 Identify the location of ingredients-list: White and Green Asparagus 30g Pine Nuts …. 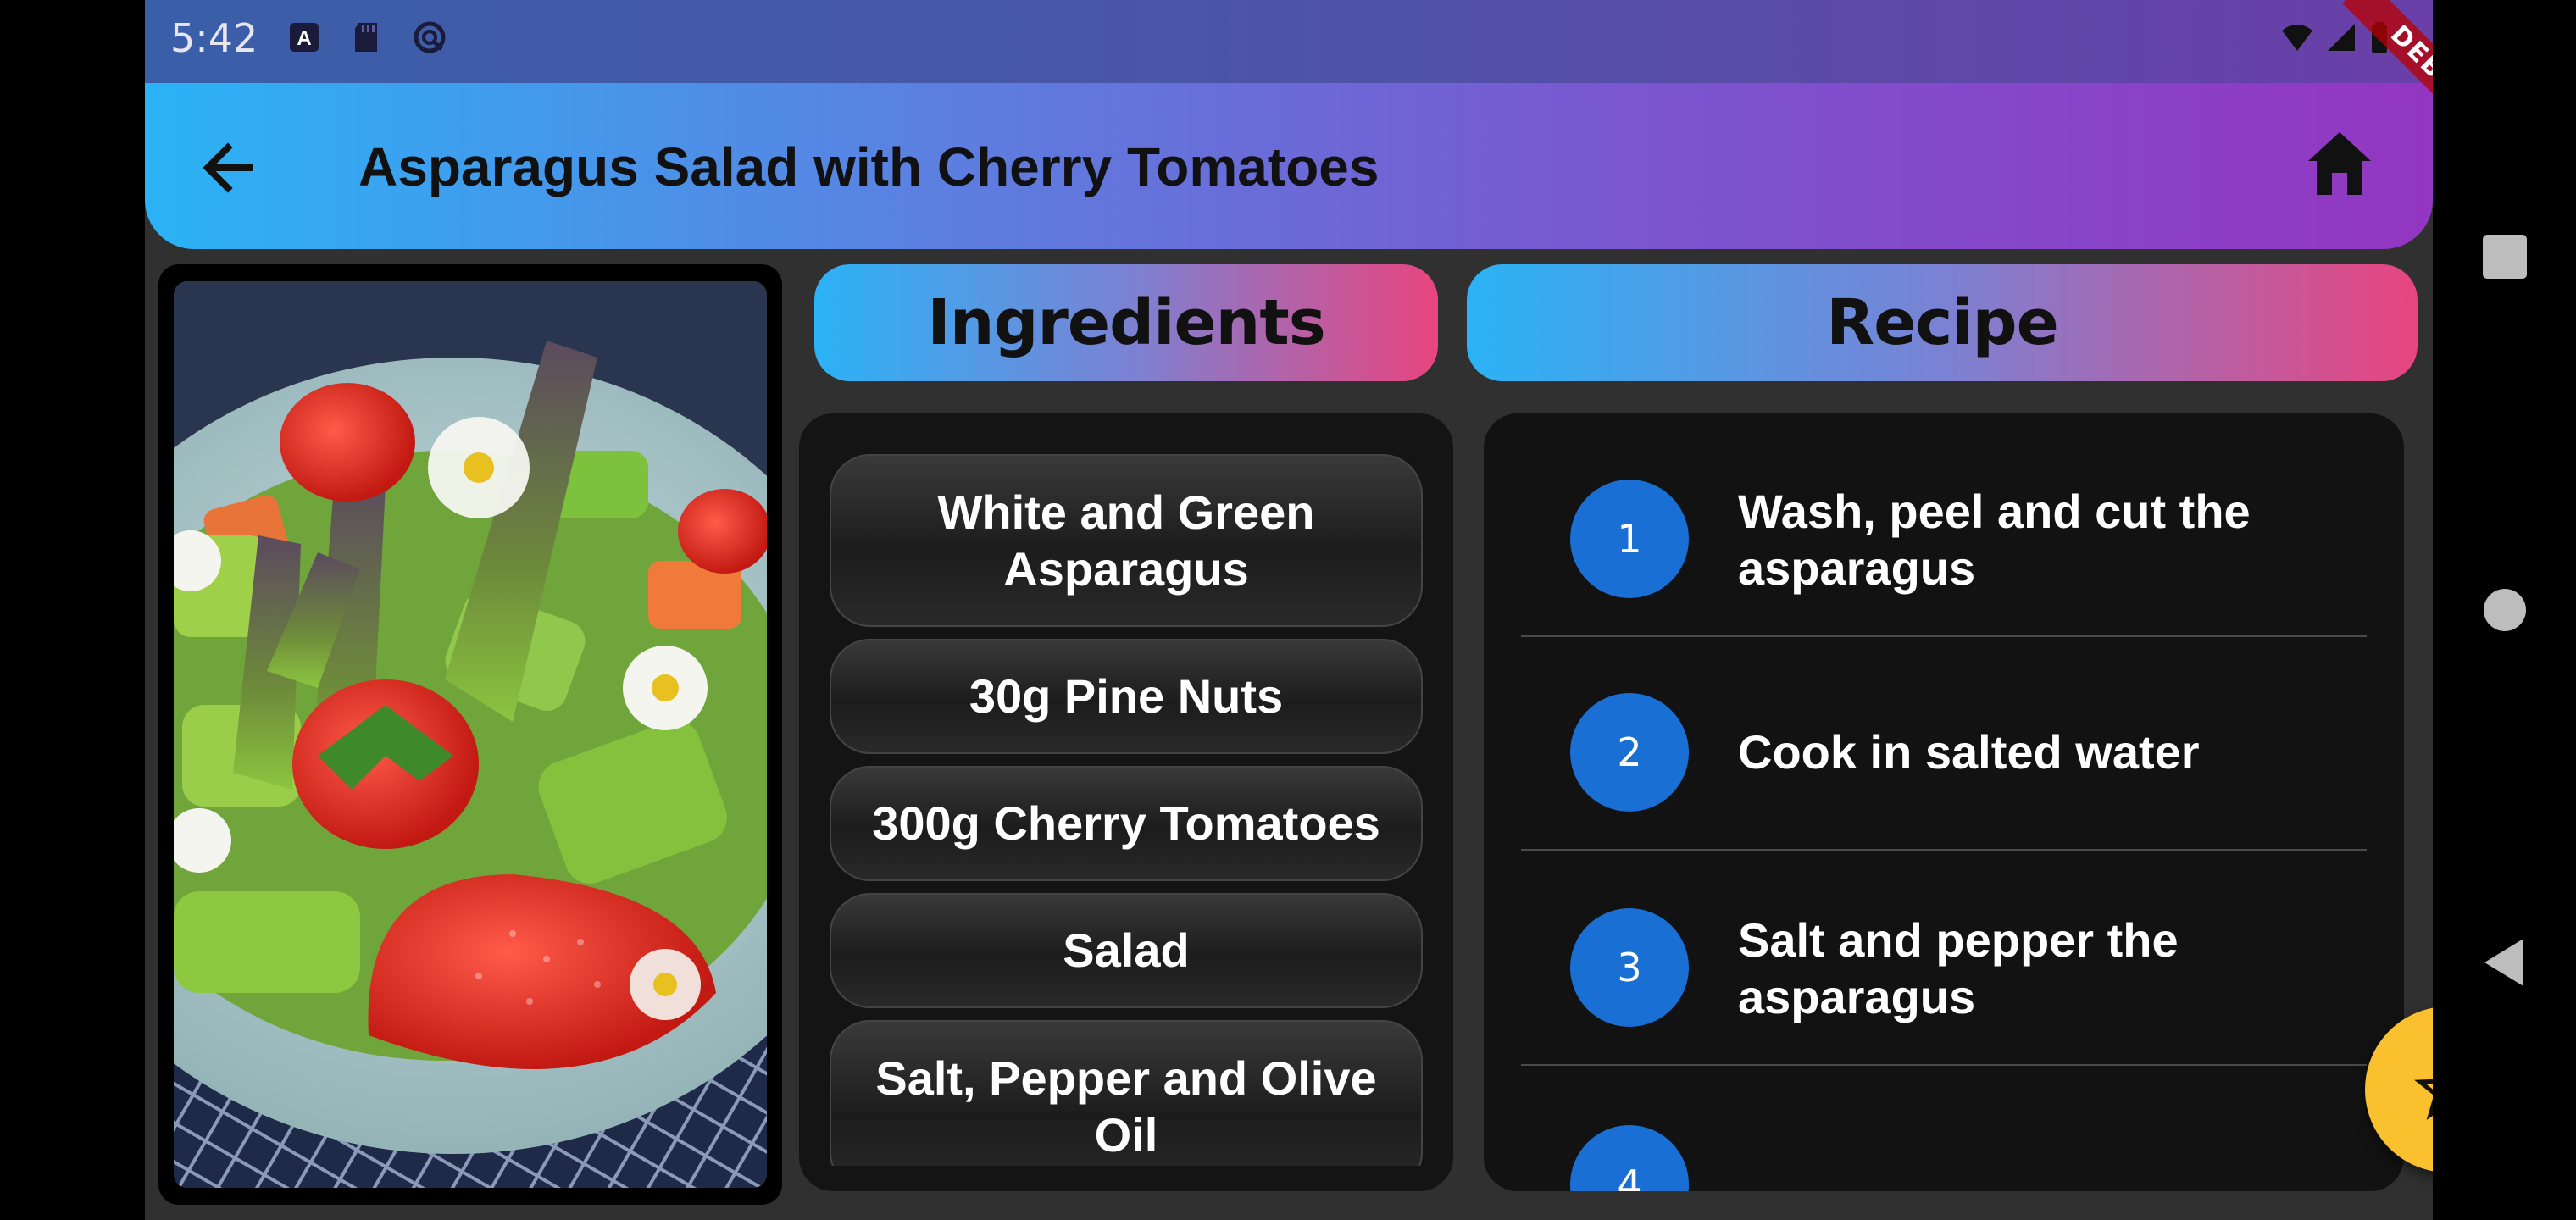
(1126, 810).